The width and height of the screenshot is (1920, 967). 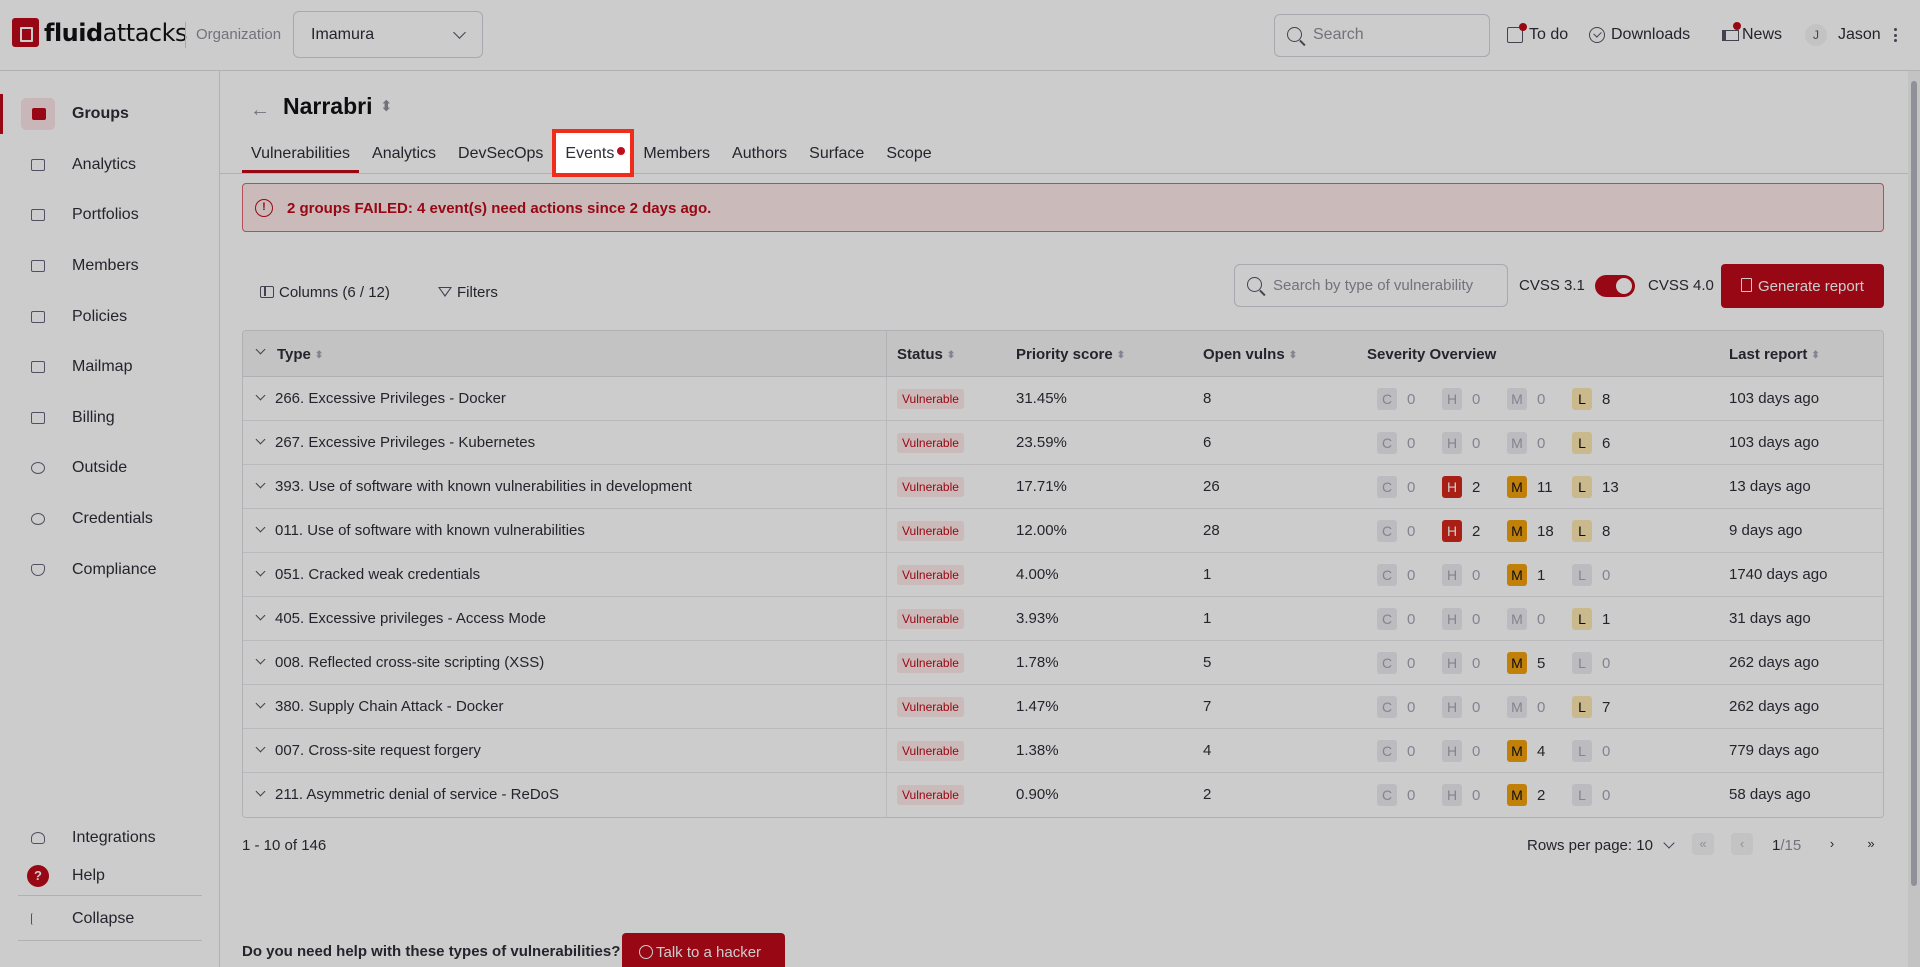 I want to click on tab-surface: Surface, so click(x=836, y=153).